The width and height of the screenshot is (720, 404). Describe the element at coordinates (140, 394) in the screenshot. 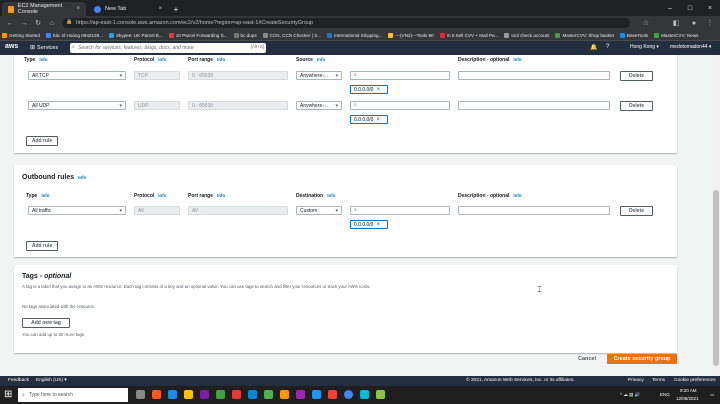

I see `task-view-icon` at that location.